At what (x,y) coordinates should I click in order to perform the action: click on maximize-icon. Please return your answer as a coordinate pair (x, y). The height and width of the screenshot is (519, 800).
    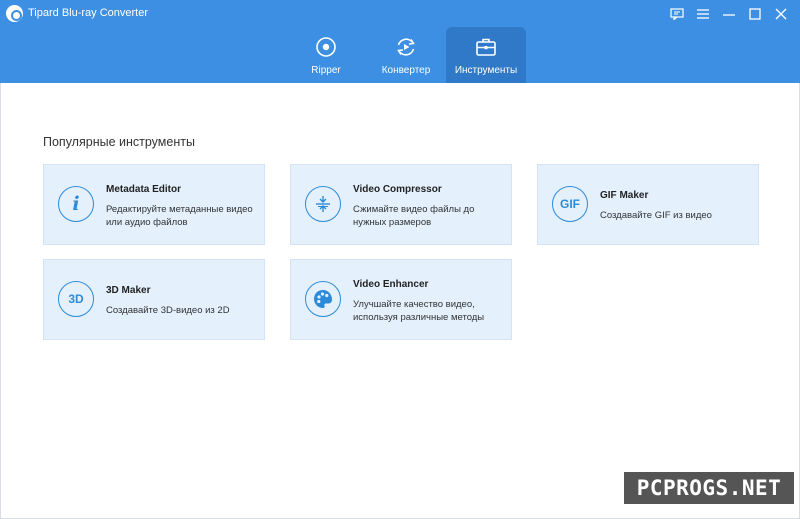
    Looking at the image, I should click on (755, 14).